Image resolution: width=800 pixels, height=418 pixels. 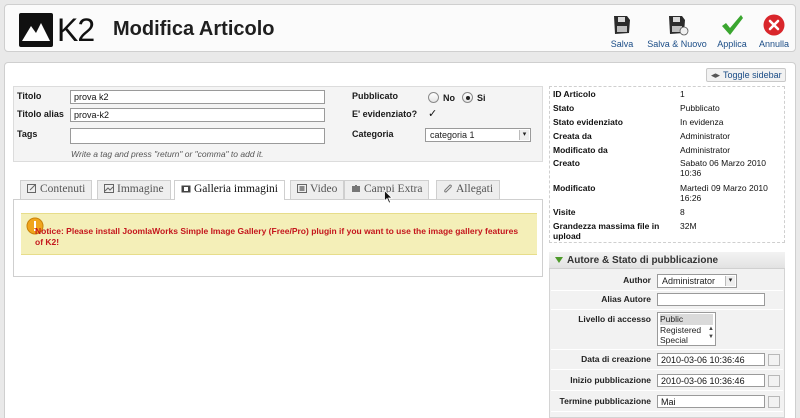 I want to click on cancel-label: Annulla, so click(x=774, y=44).